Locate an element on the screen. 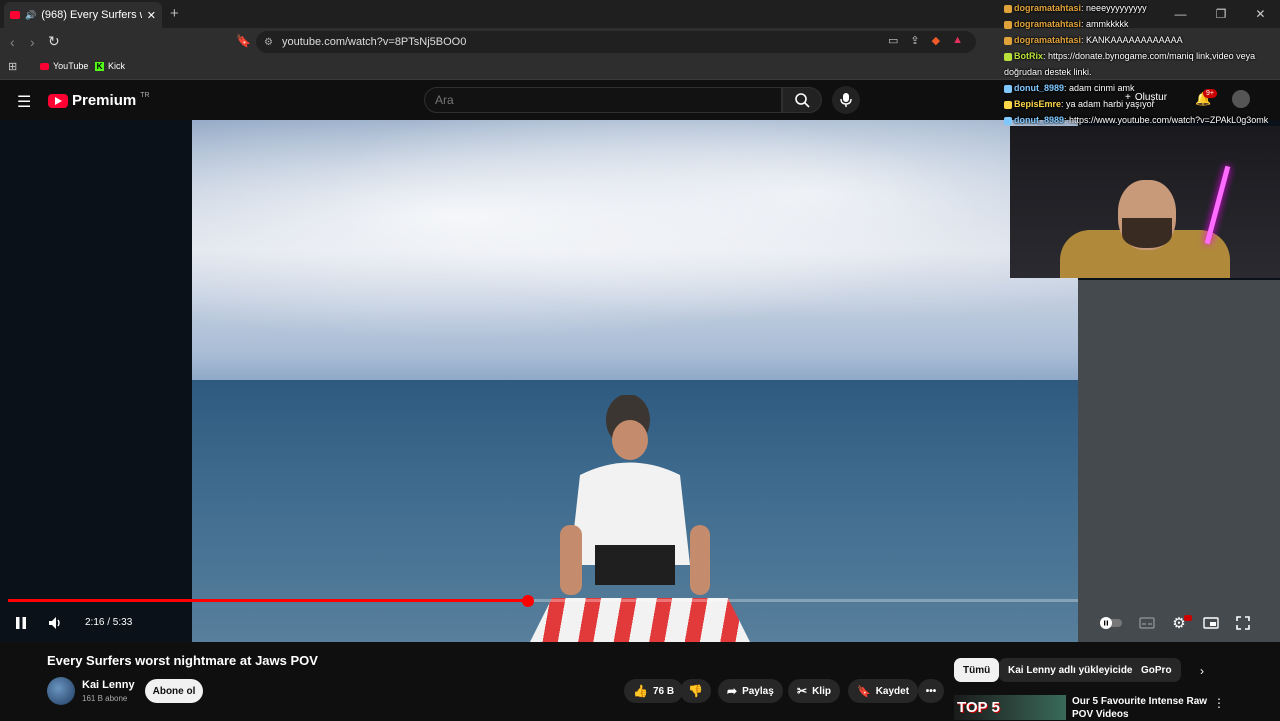 This screenshot has width=1280, height=721. chat-text: KANKAAAAAAAAAAAA is located at coordinates (1134, 40).